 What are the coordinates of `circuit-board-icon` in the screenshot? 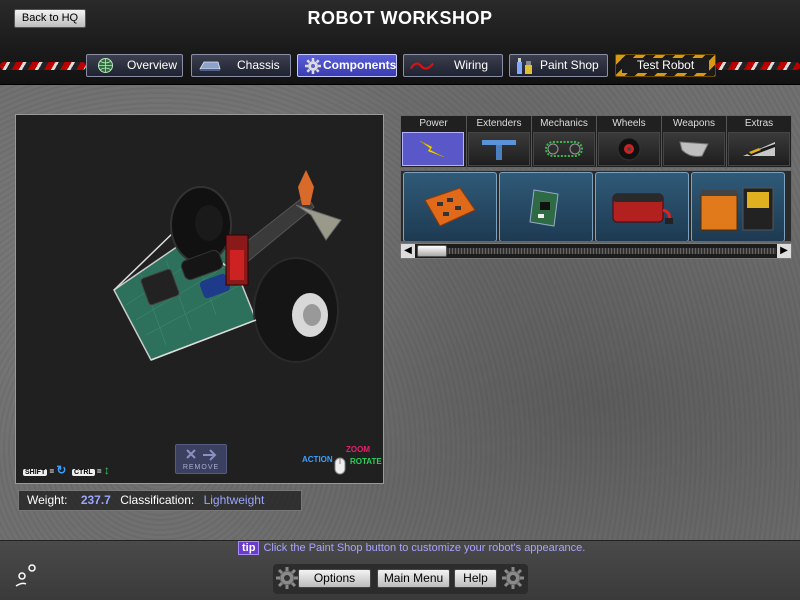 It's located at (544, 208).